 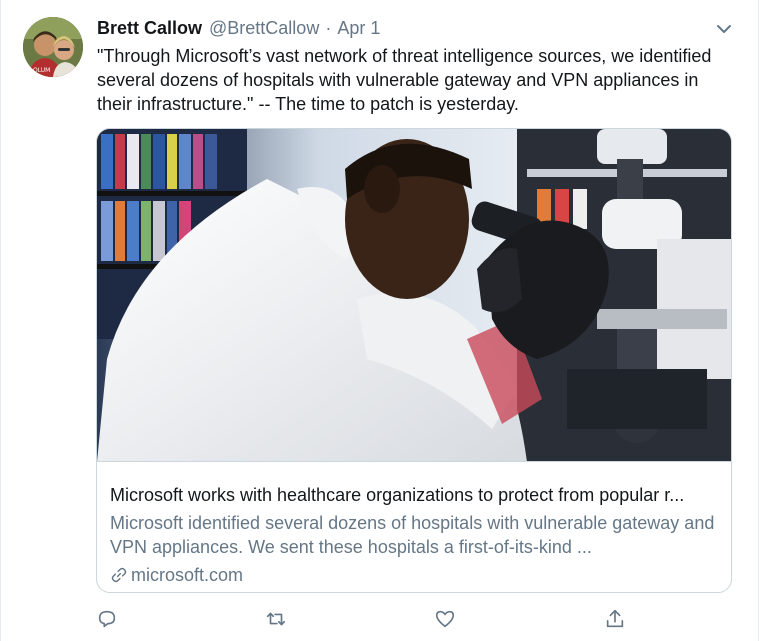 What do you see at coordinates (149, 28) in the screenshot?
I see `author-name: Brett Callow` at bounding box center [149, 28].